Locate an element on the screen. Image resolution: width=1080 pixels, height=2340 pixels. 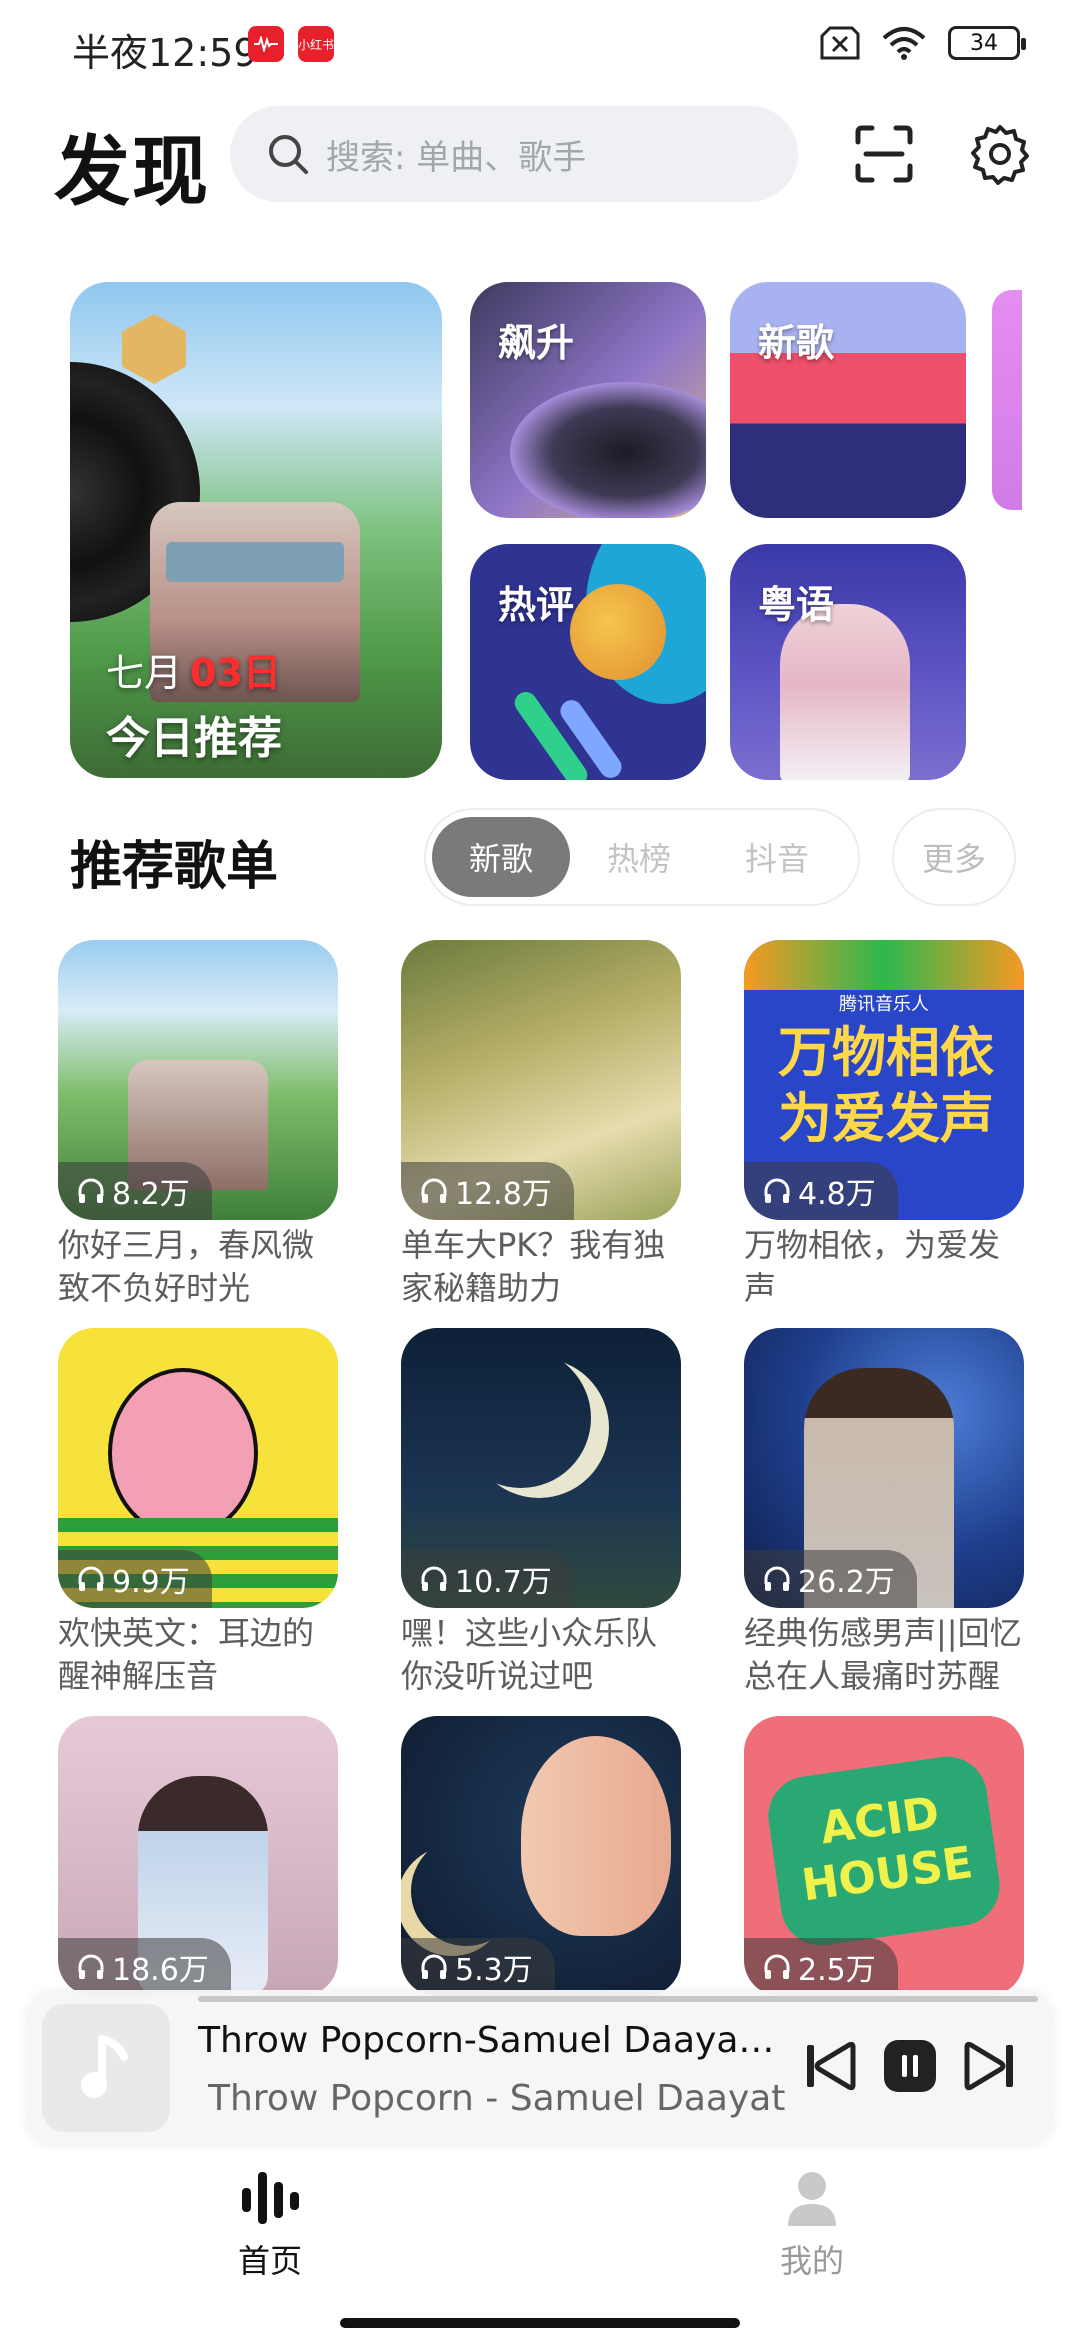
nav-mine-label: 我的 is located at coordinates (811, 2261).